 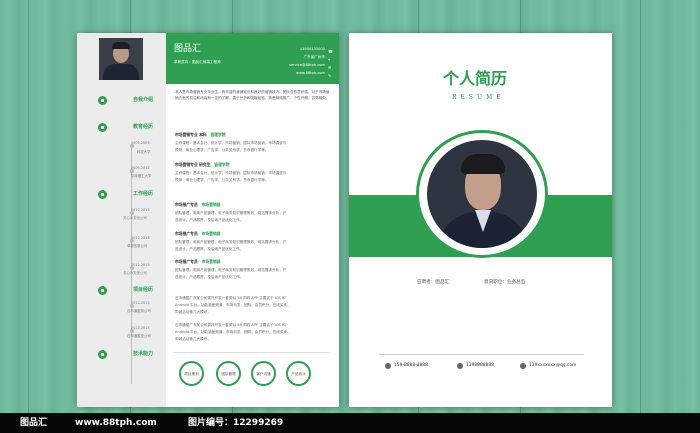 I want to click on work-2-line-2: 品设计，产品跟踪，及后续产品优化工作。, so click(x=209, y=249).